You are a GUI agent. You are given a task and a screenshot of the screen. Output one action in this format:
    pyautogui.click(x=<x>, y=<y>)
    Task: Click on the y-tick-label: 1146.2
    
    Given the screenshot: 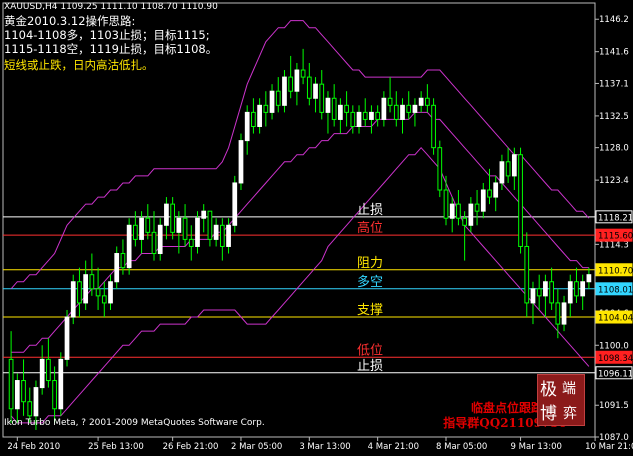 What is the action you would take?
    pyautogui.click(x=614, y=20)
    